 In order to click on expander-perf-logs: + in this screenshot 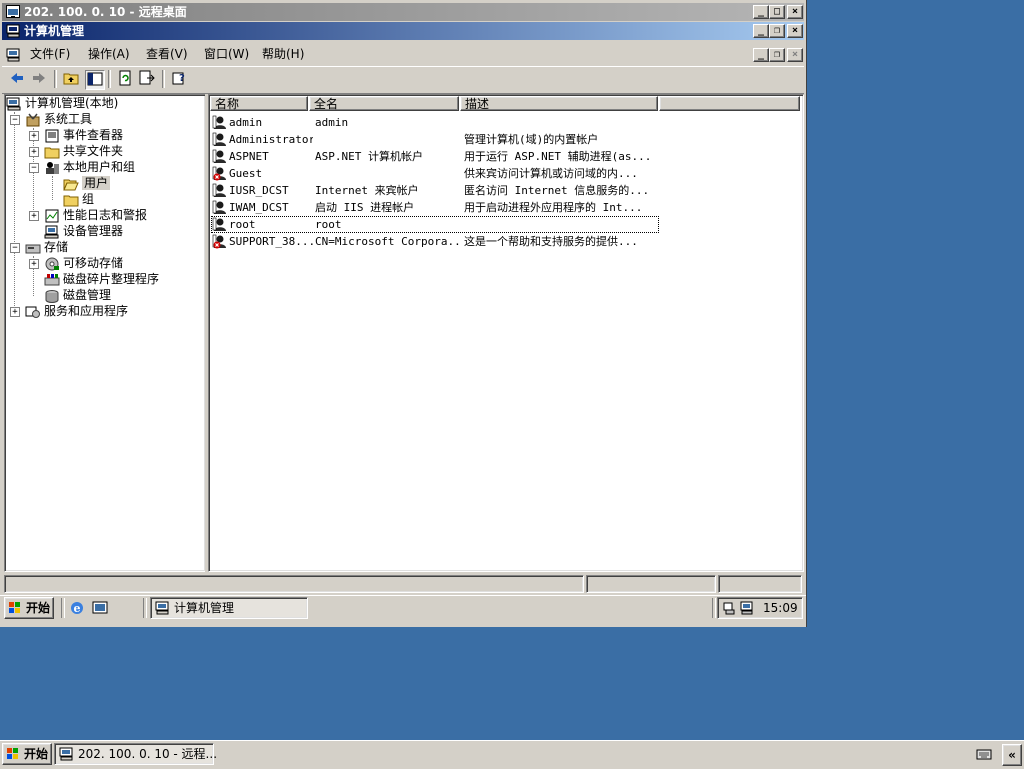, I will do `click(34, 216)`.